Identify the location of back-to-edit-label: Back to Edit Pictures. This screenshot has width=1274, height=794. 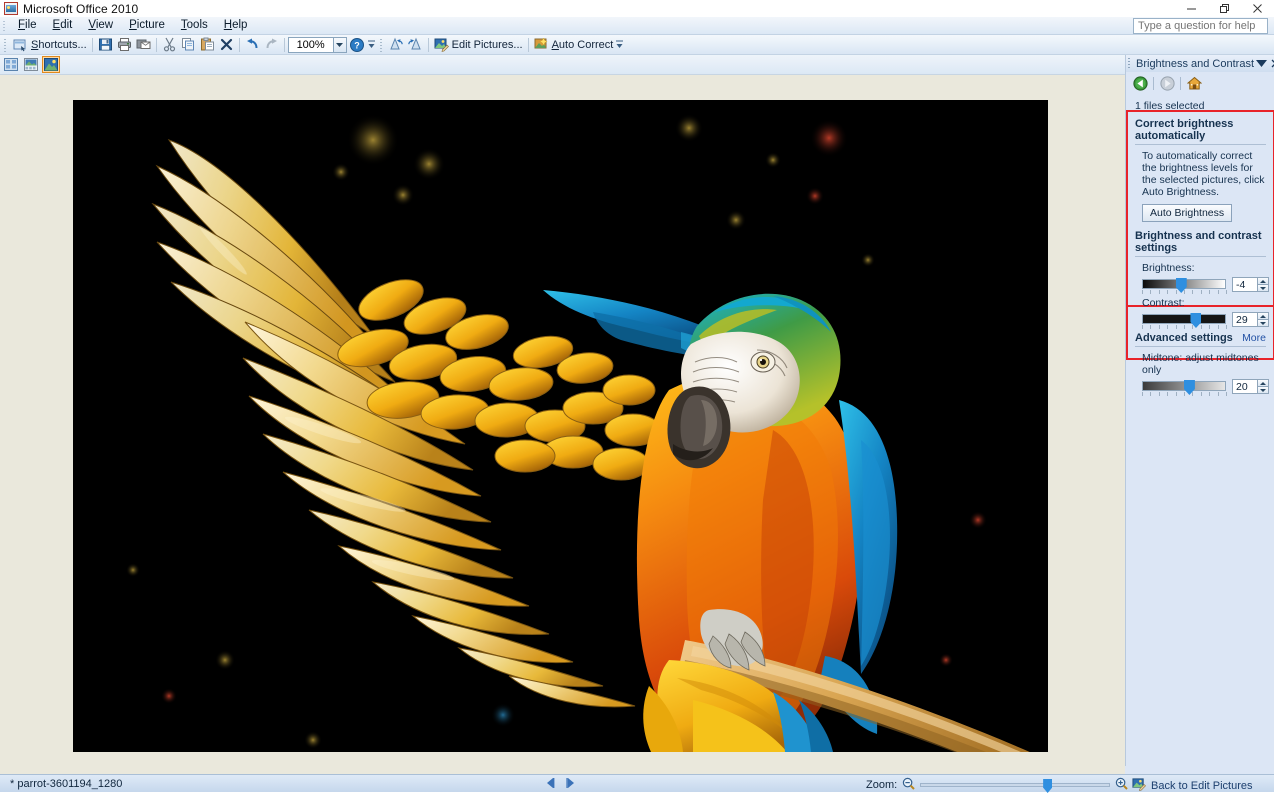
(1202, 786).